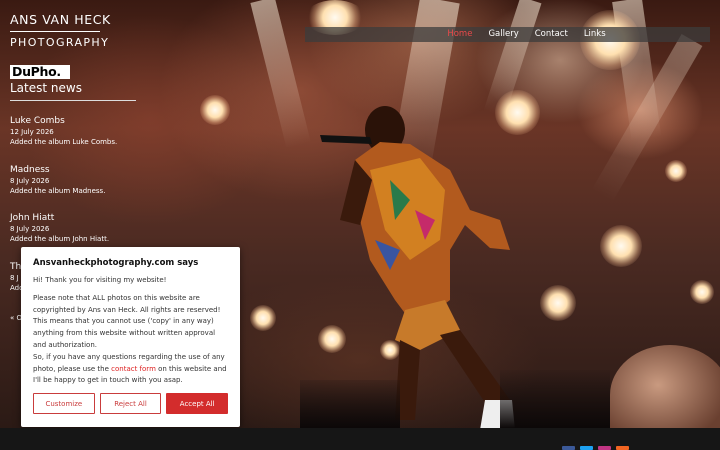 Image resolution: width=720 pixels, height=450 pixels. I want to click on logo-name: ANS VAN HECK, so click(60, 19).